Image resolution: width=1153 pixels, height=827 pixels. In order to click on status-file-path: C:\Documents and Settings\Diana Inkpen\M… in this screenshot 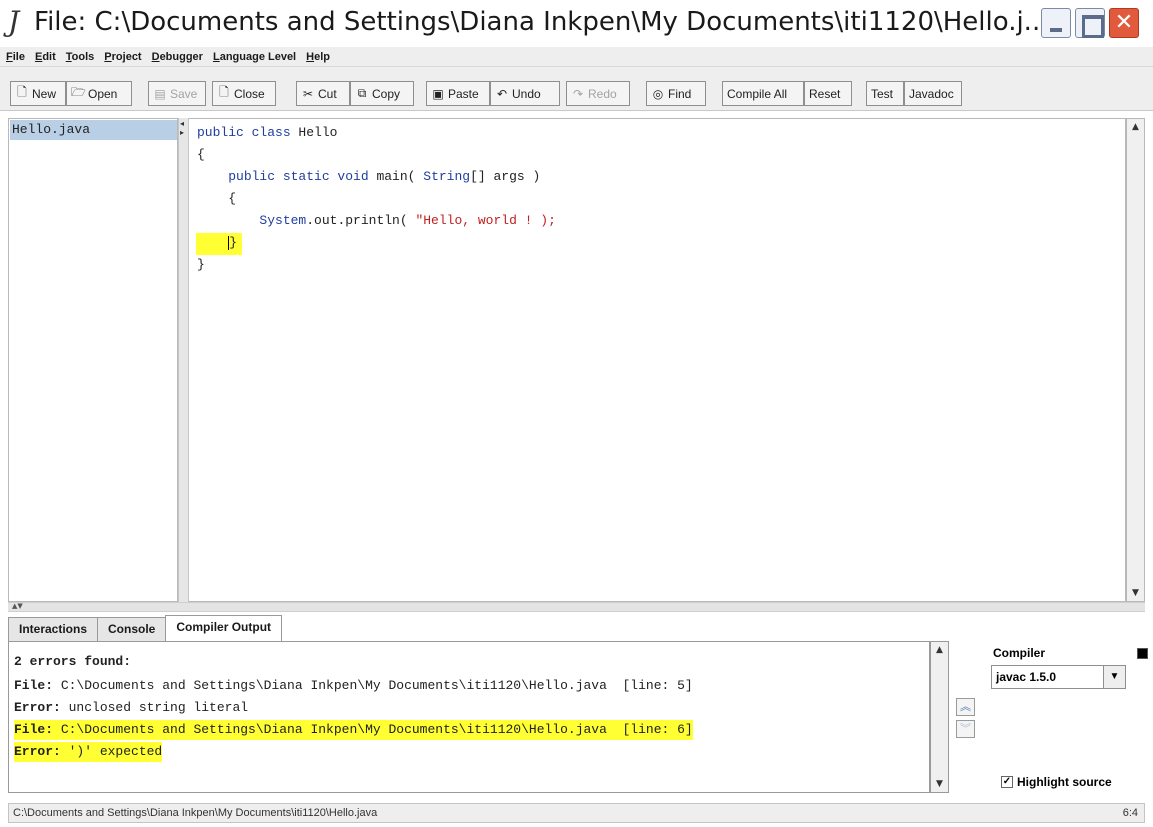, I will do `click(195, 813)`.